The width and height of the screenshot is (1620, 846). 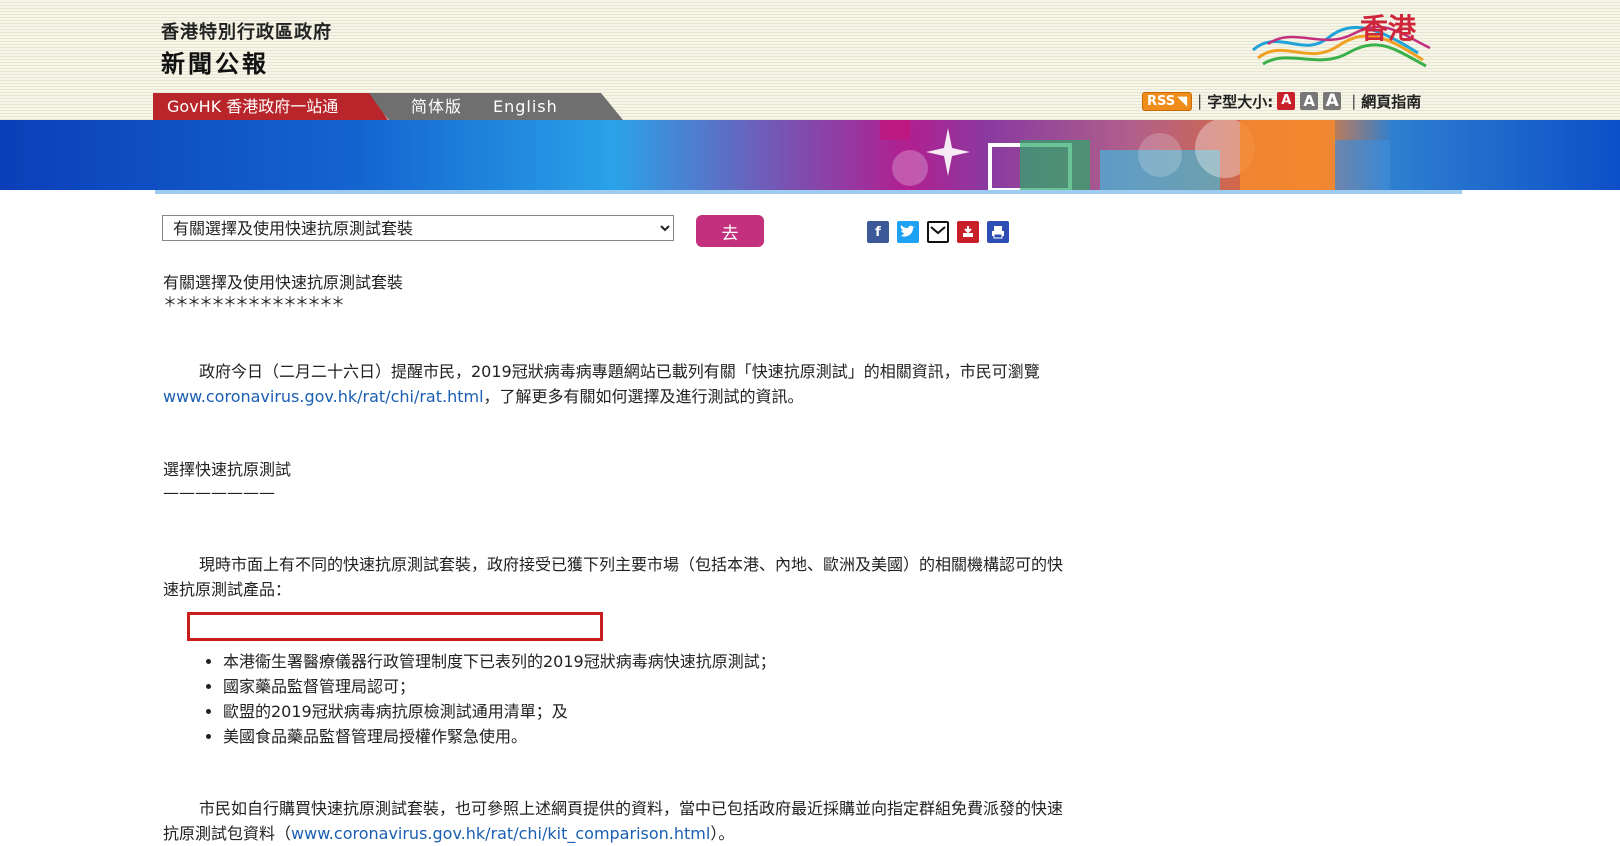 I want to click on brand-hong-kong-logo: 香港, so click(x=1343, y=43).